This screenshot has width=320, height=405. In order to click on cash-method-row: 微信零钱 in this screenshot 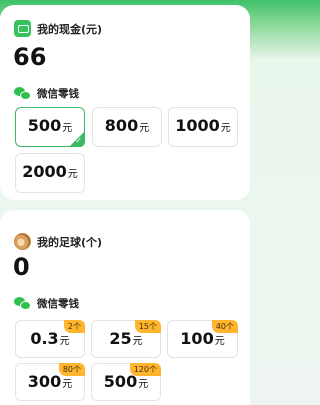, I will do `click(46, 93)`.